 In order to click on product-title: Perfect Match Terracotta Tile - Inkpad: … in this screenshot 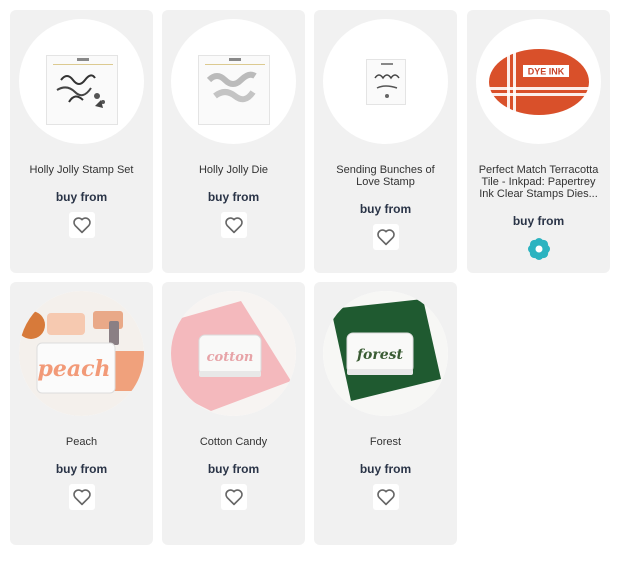, I will do `click(538, 182)`.